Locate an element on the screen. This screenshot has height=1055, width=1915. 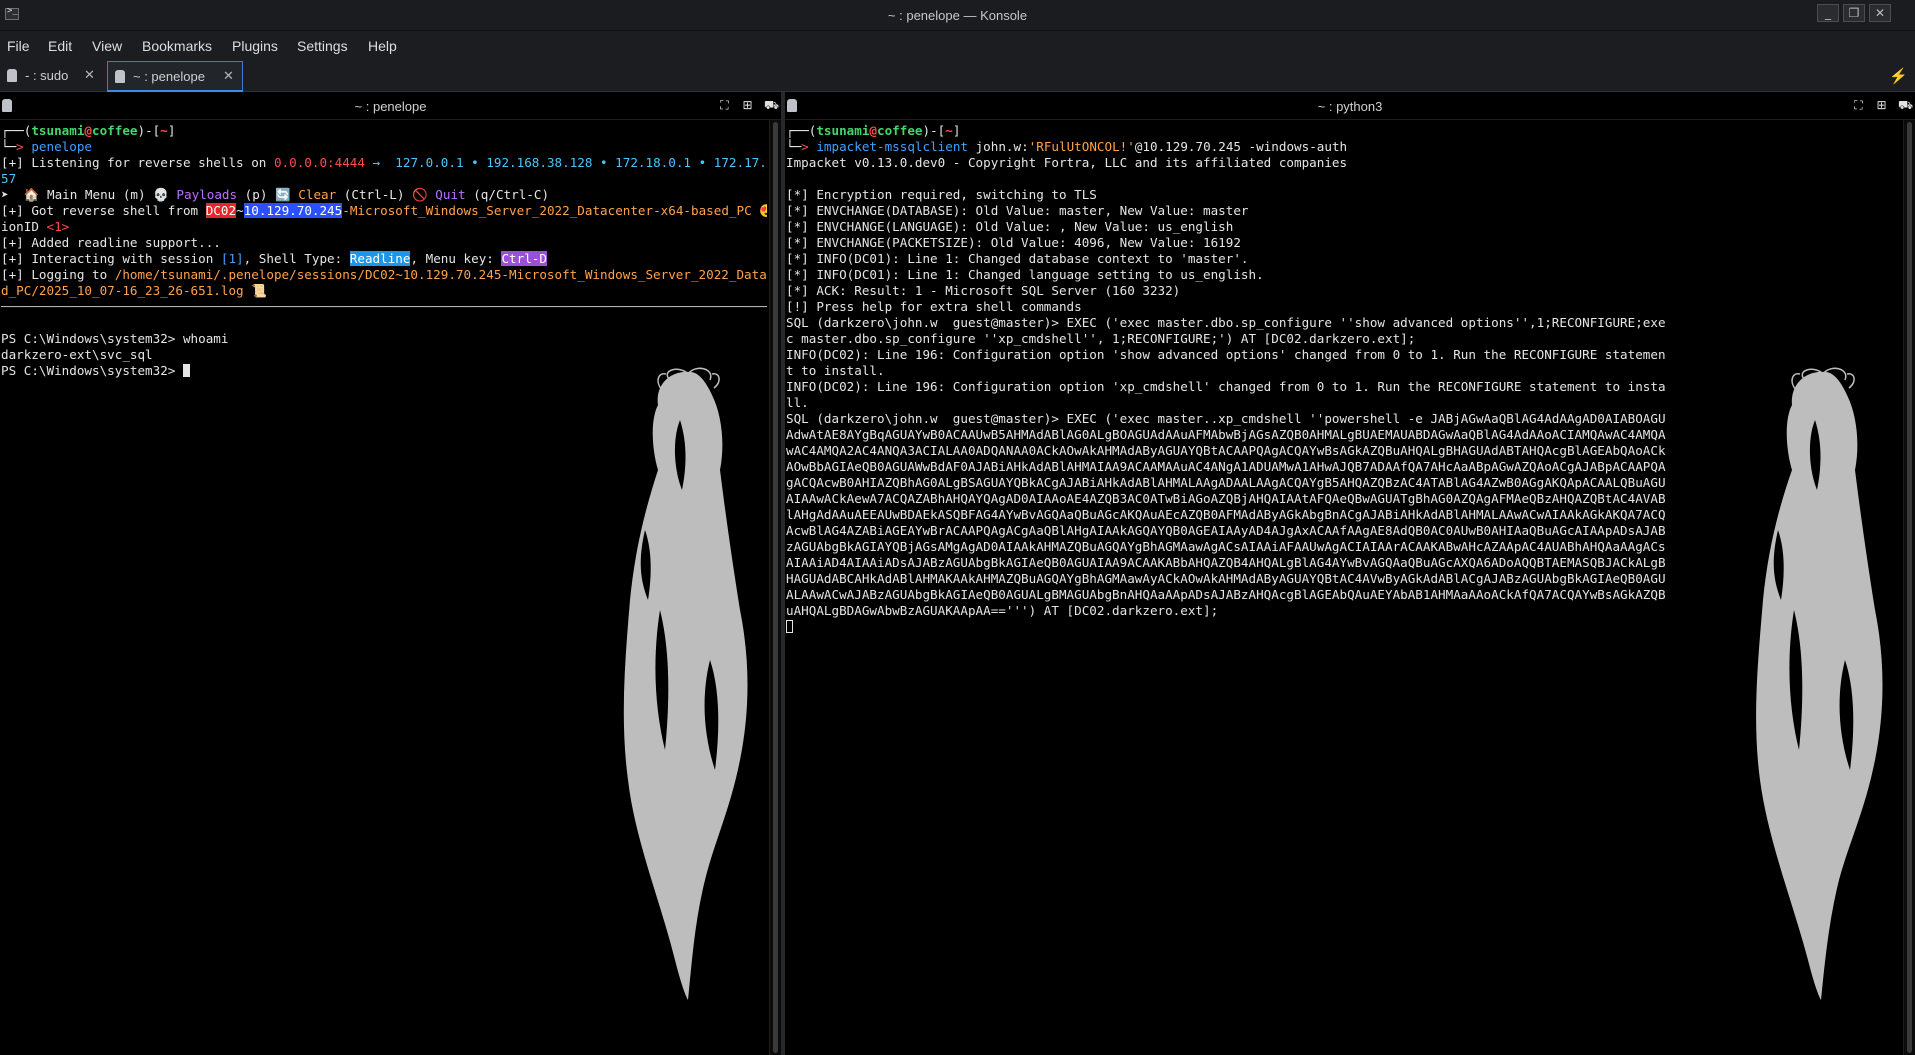
window-title: ~ : penelope — Konsole is located at coordinates (957, 15).